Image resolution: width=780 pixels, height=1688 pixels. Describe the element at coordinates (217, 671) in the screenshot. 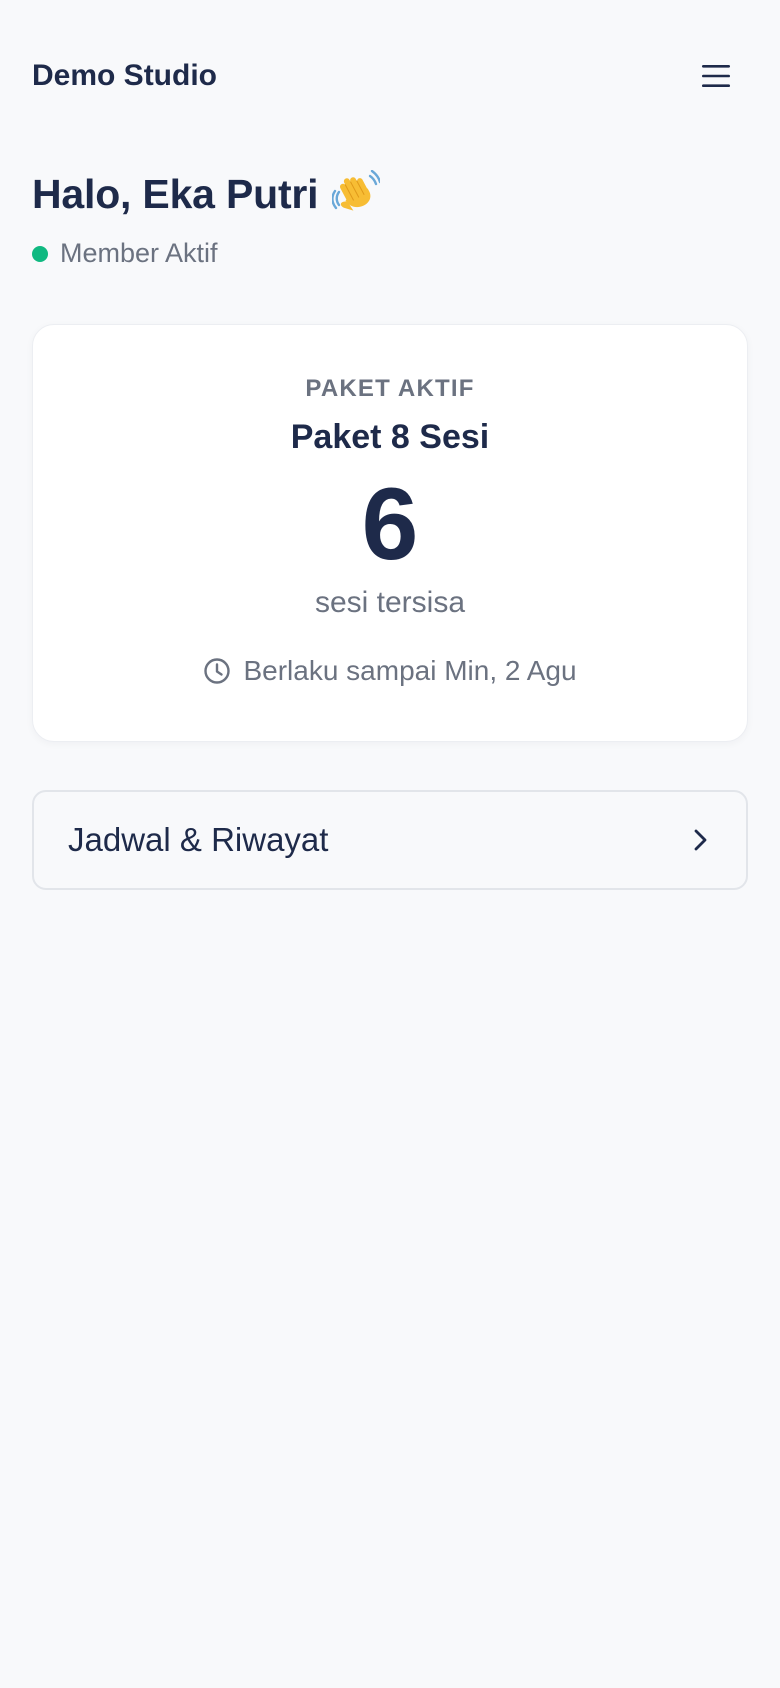

I see `clock-icon` at that location.